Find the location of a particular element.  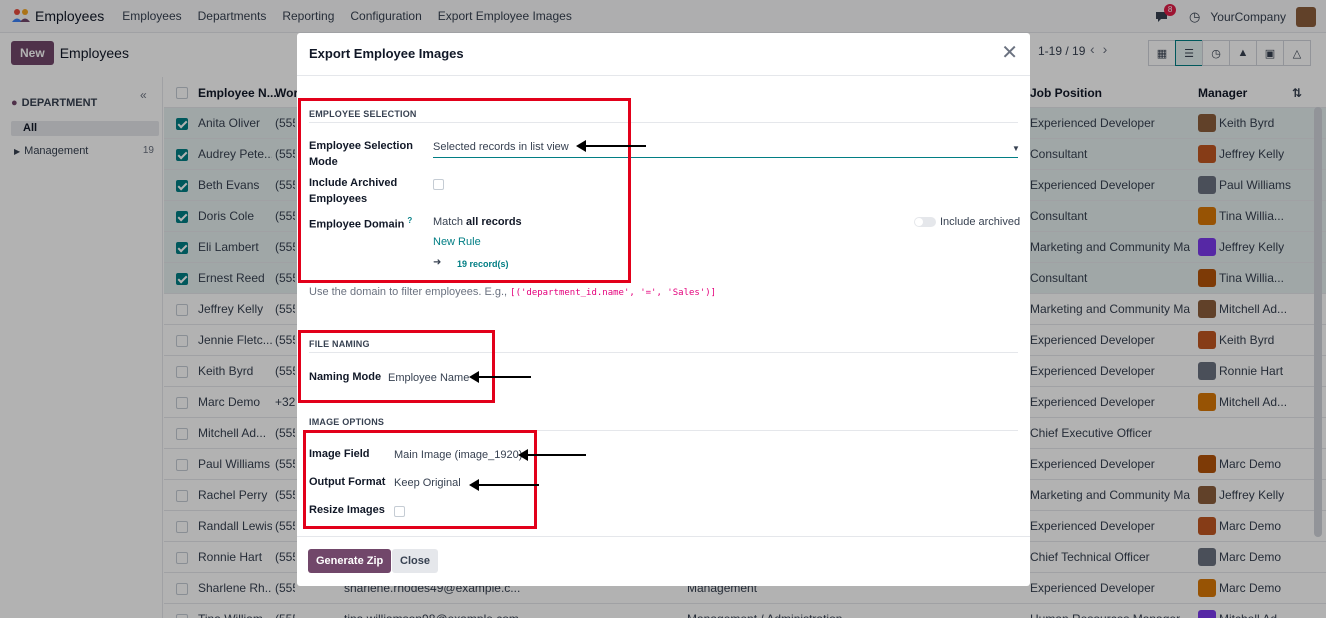

dialog-header-divider is located at coordinates (663, 75).